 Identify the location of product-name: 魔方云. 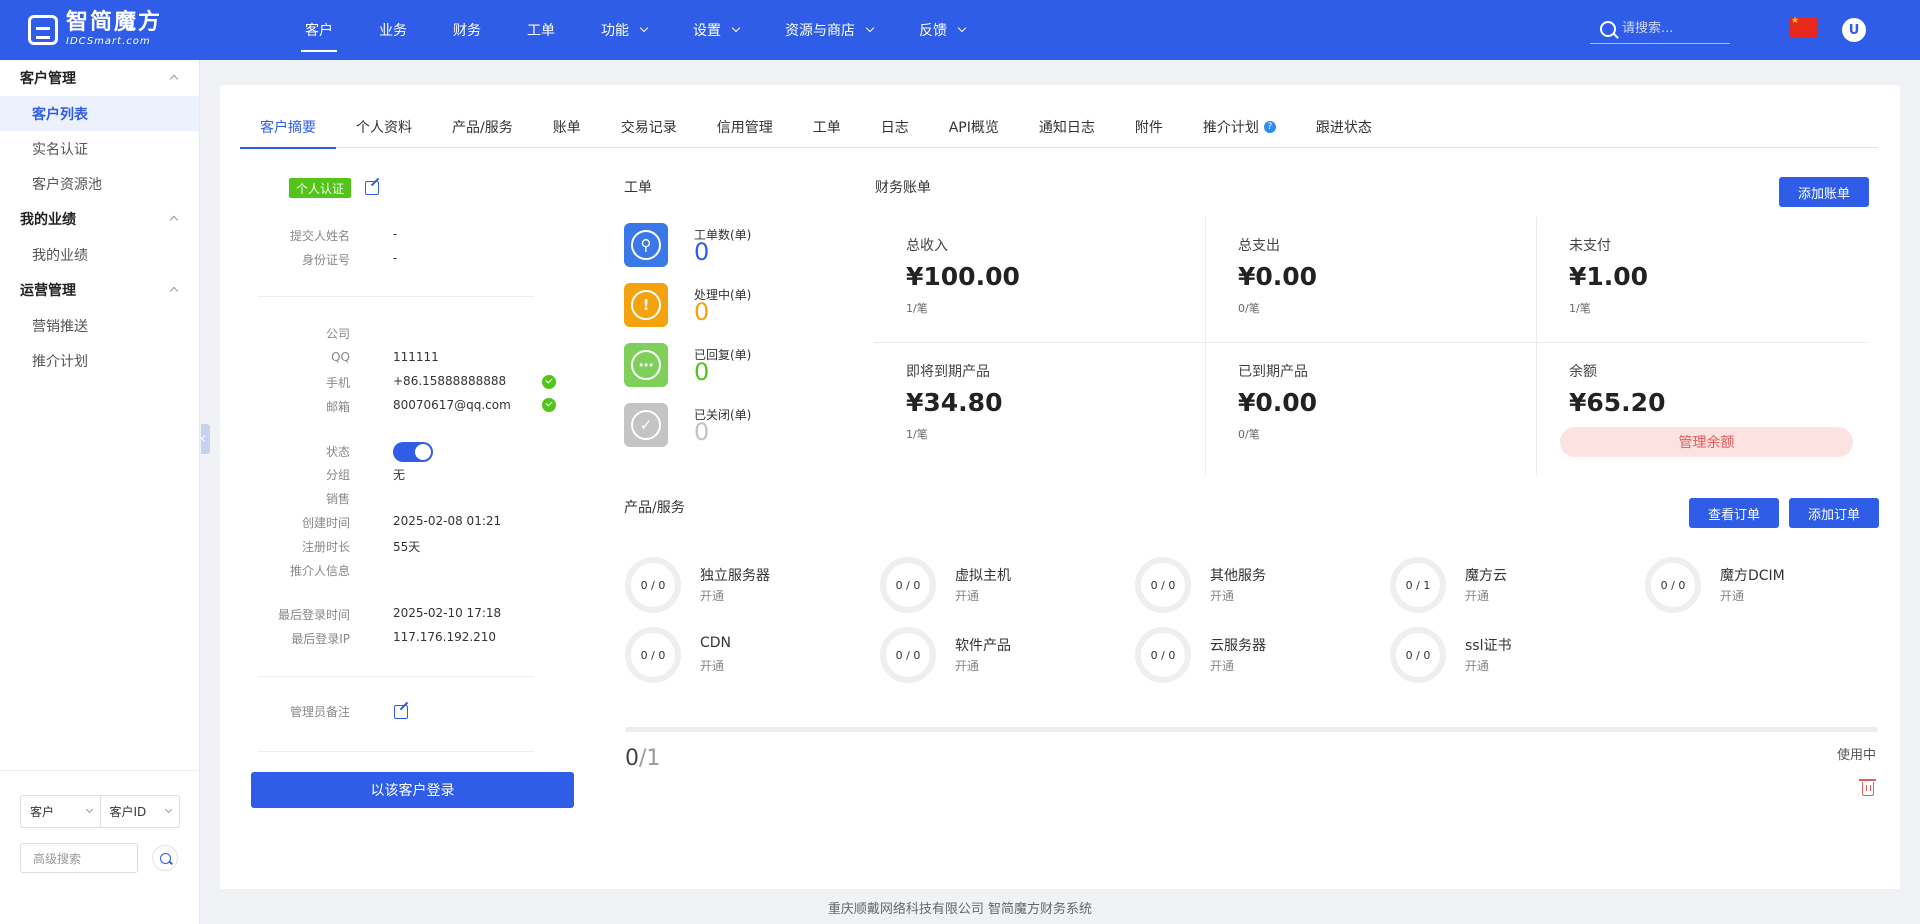
(1486, 576).